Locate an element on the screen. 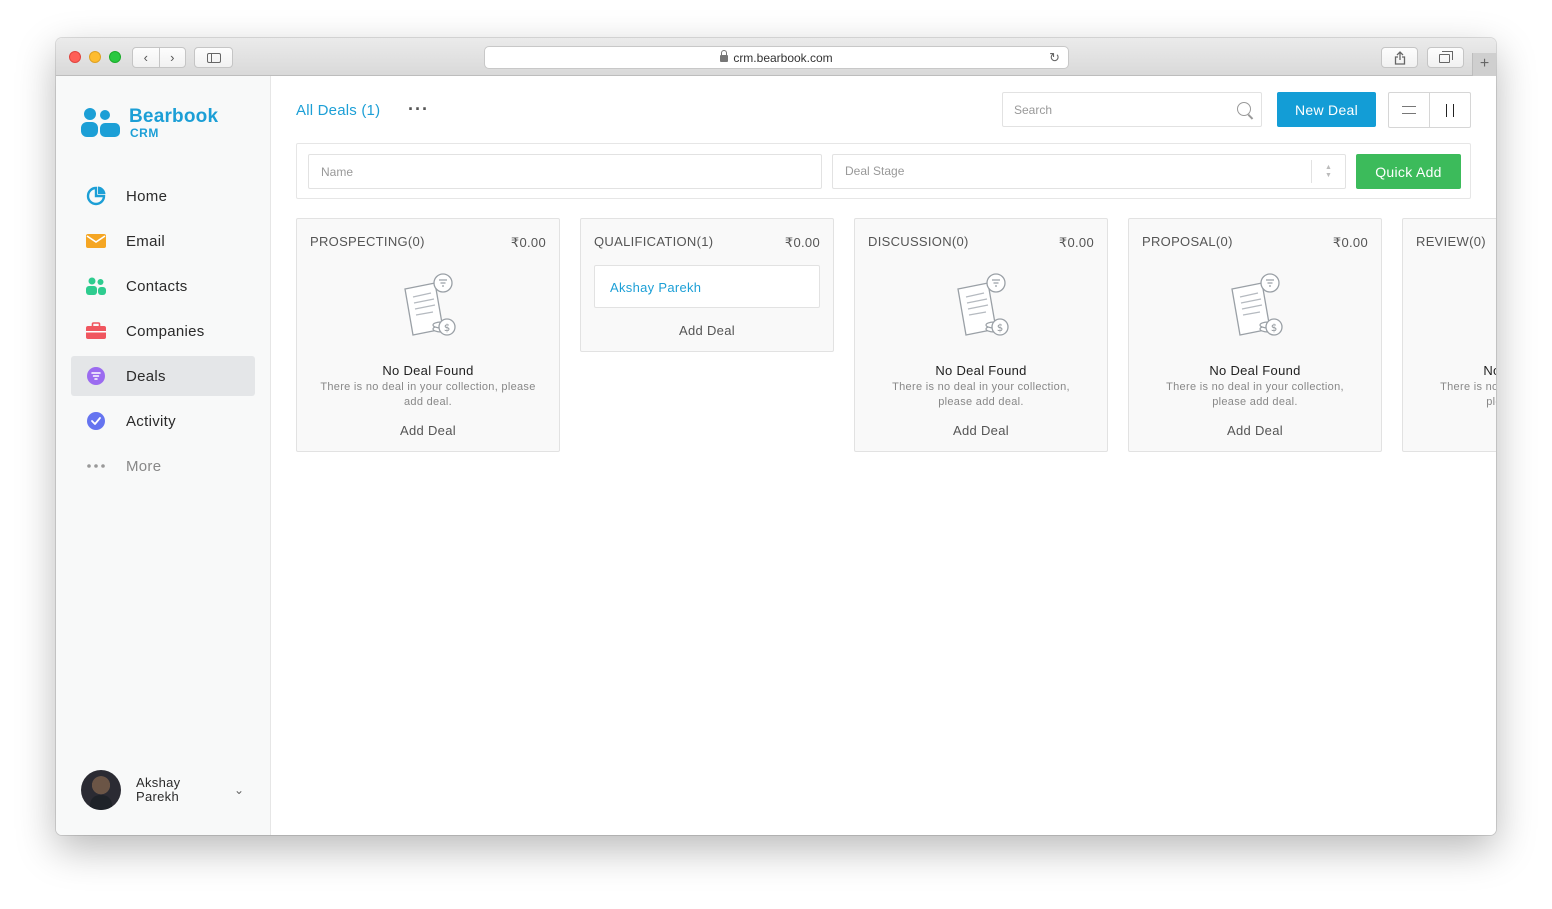 The width and height of the screenshot is (1552, 909). tab-overview-button is located at coordinates (1445, 57).